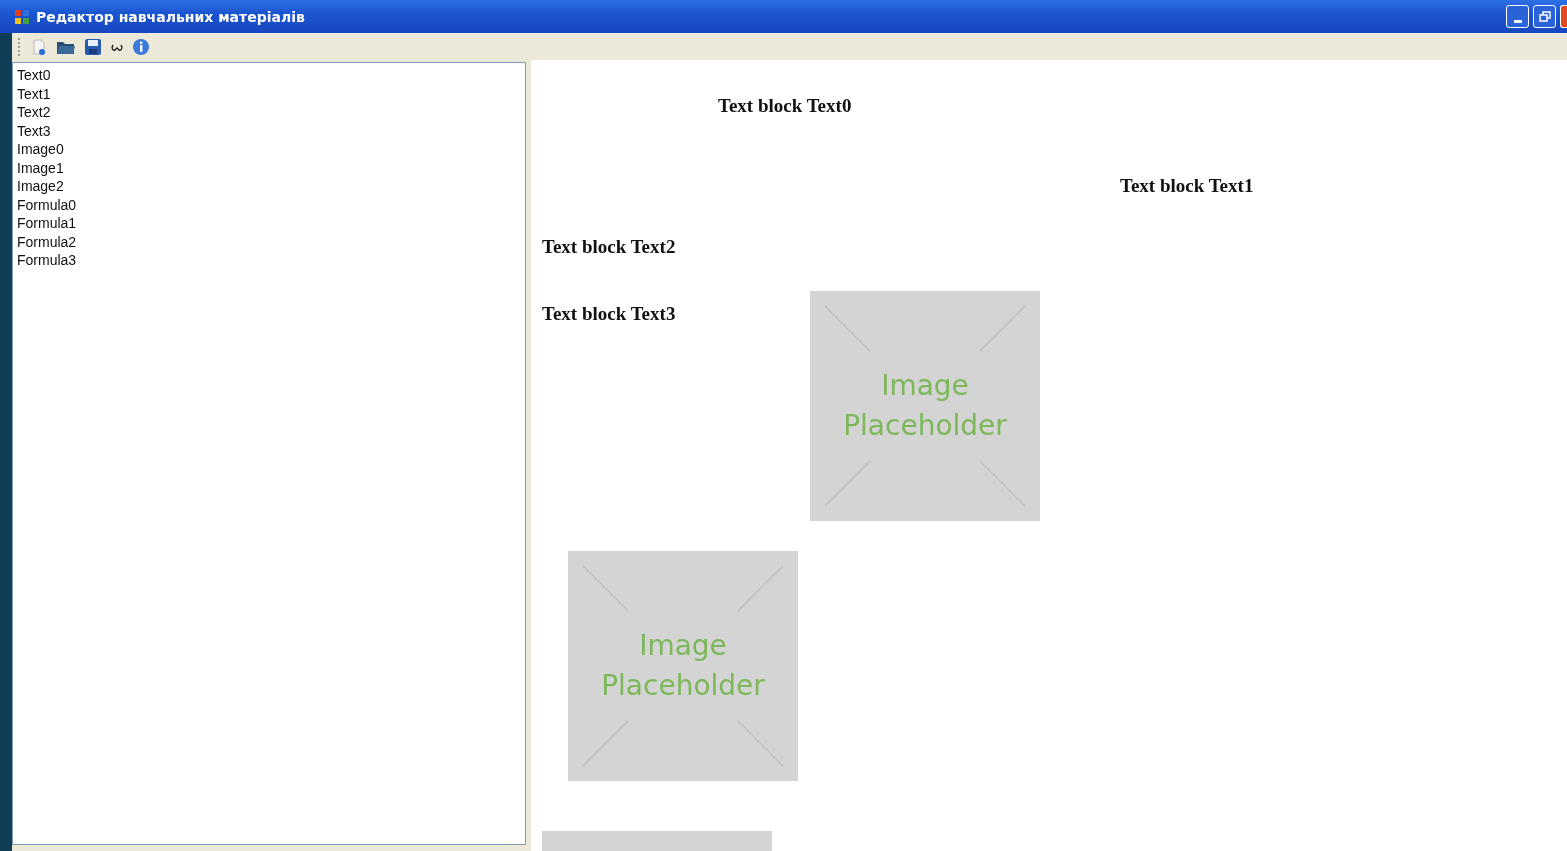 The width and height of the screenshot is (1567, 851). I want to click on restore-icon, so click(1544, 16).